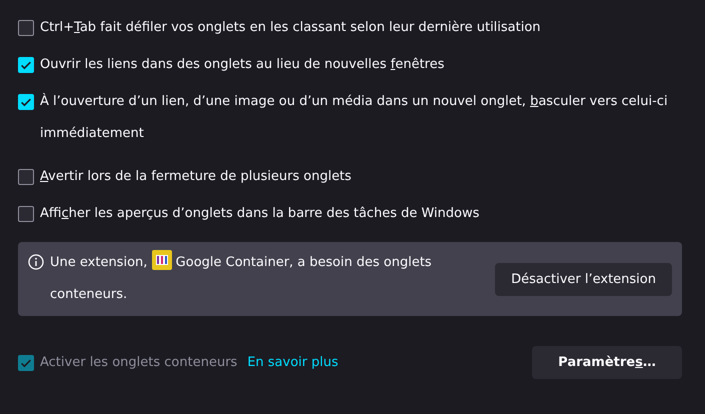 The width and height of the screenshot is (705, 414). Describe the element at coordinates (162, 260) in the screenshot. I see `extension-icon` at that location.